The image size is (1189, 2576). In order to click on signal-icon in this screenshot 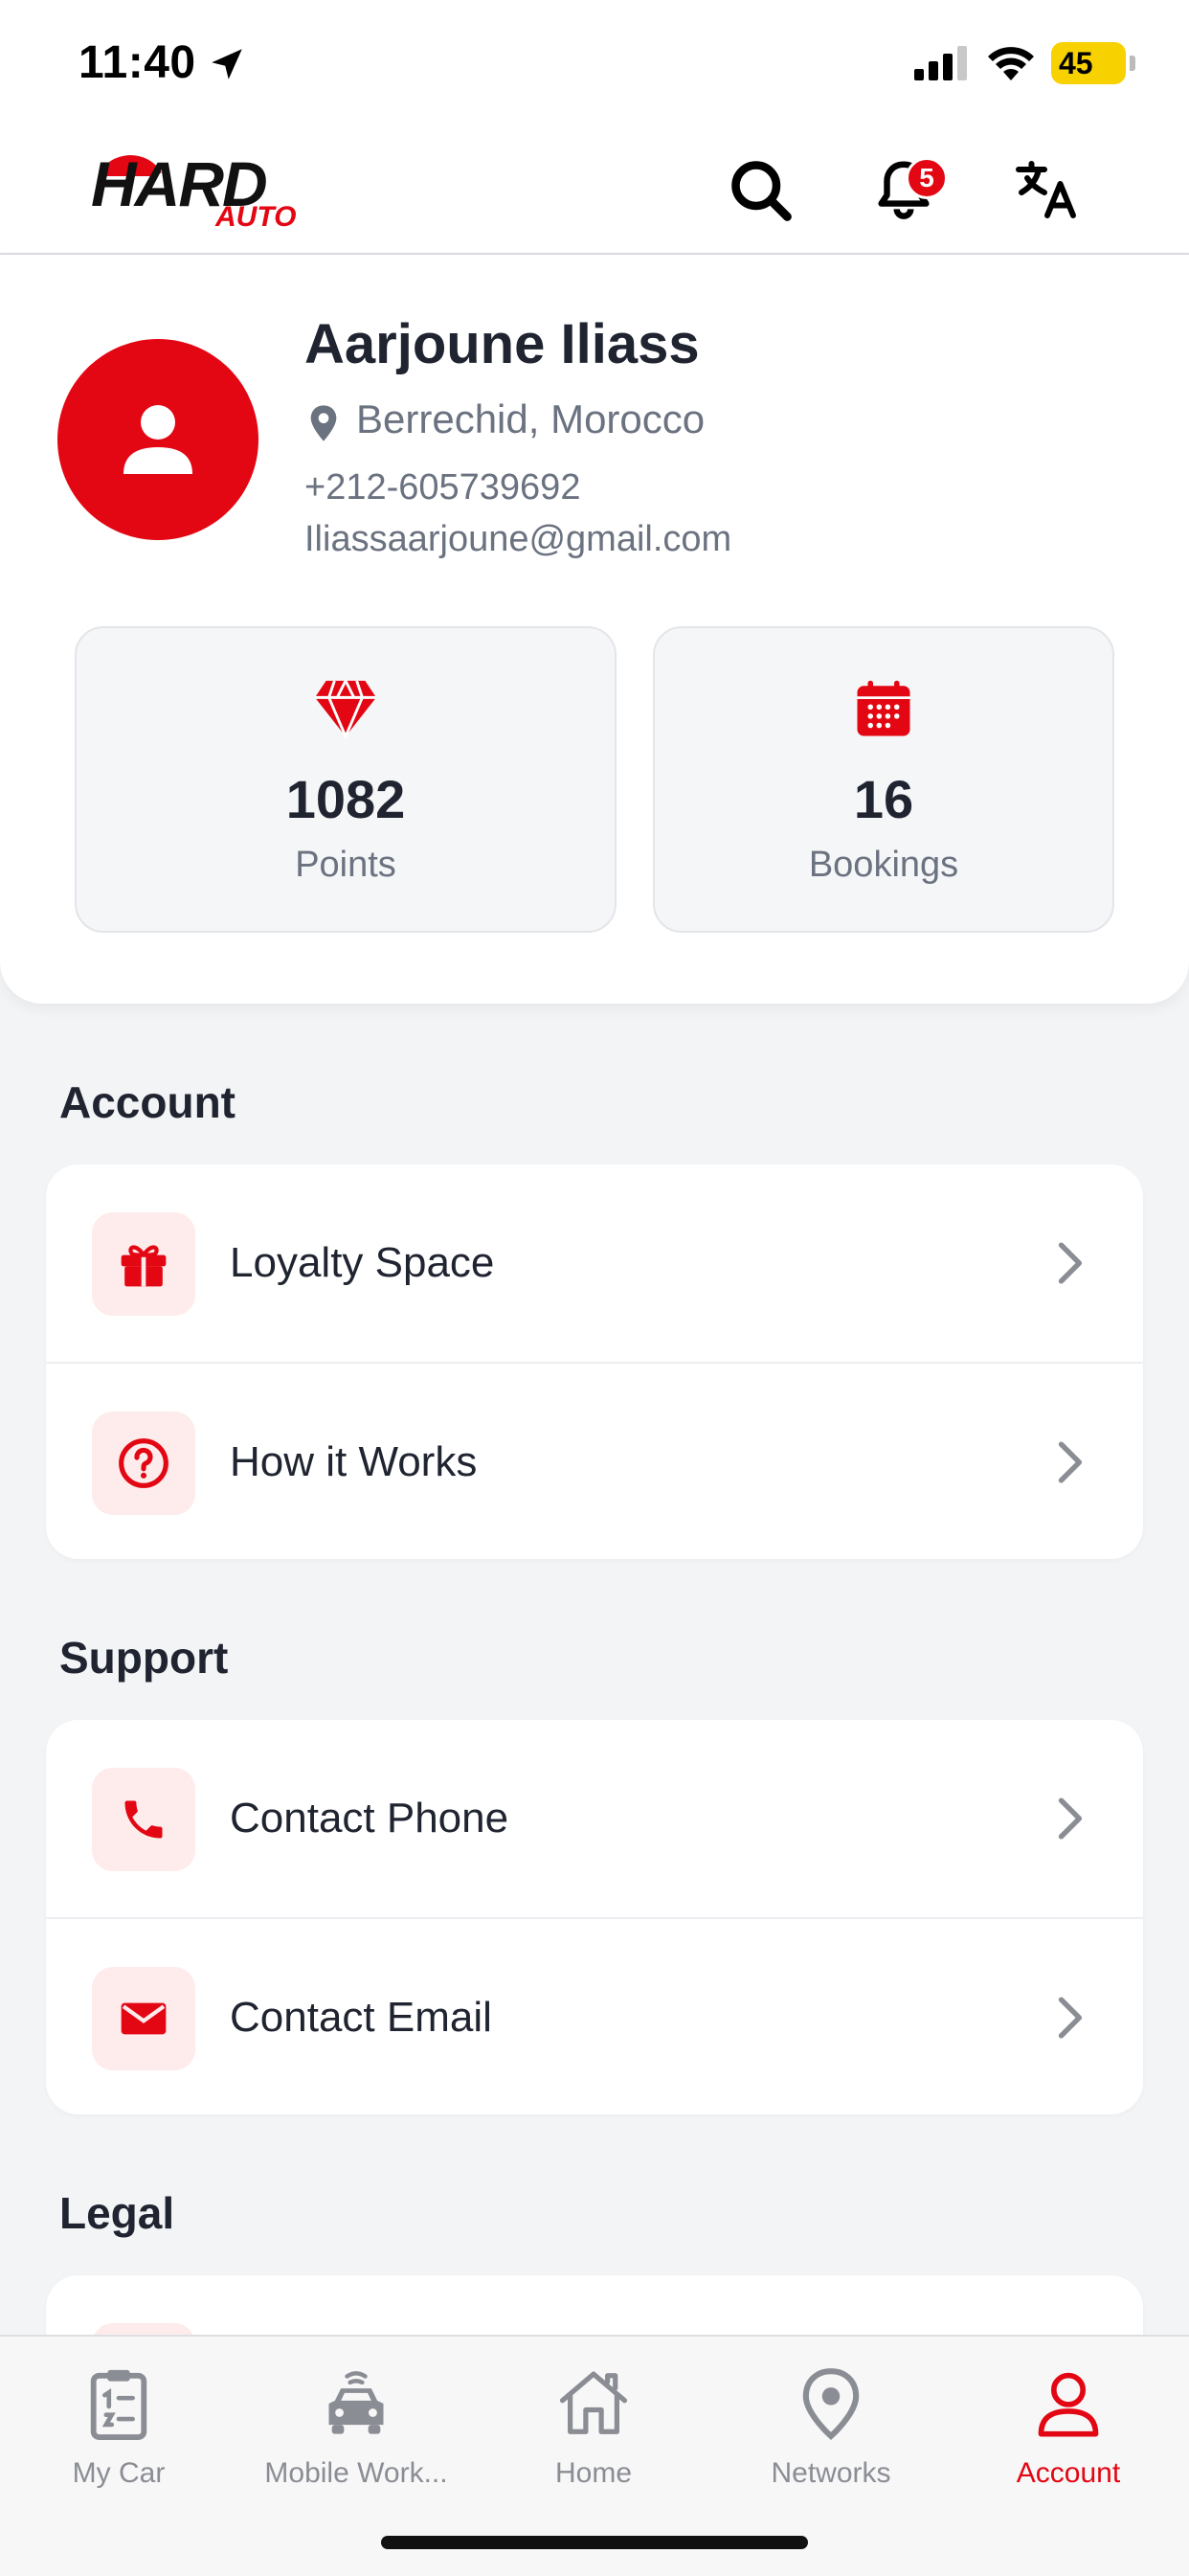, I will do `click(940, 63)`.